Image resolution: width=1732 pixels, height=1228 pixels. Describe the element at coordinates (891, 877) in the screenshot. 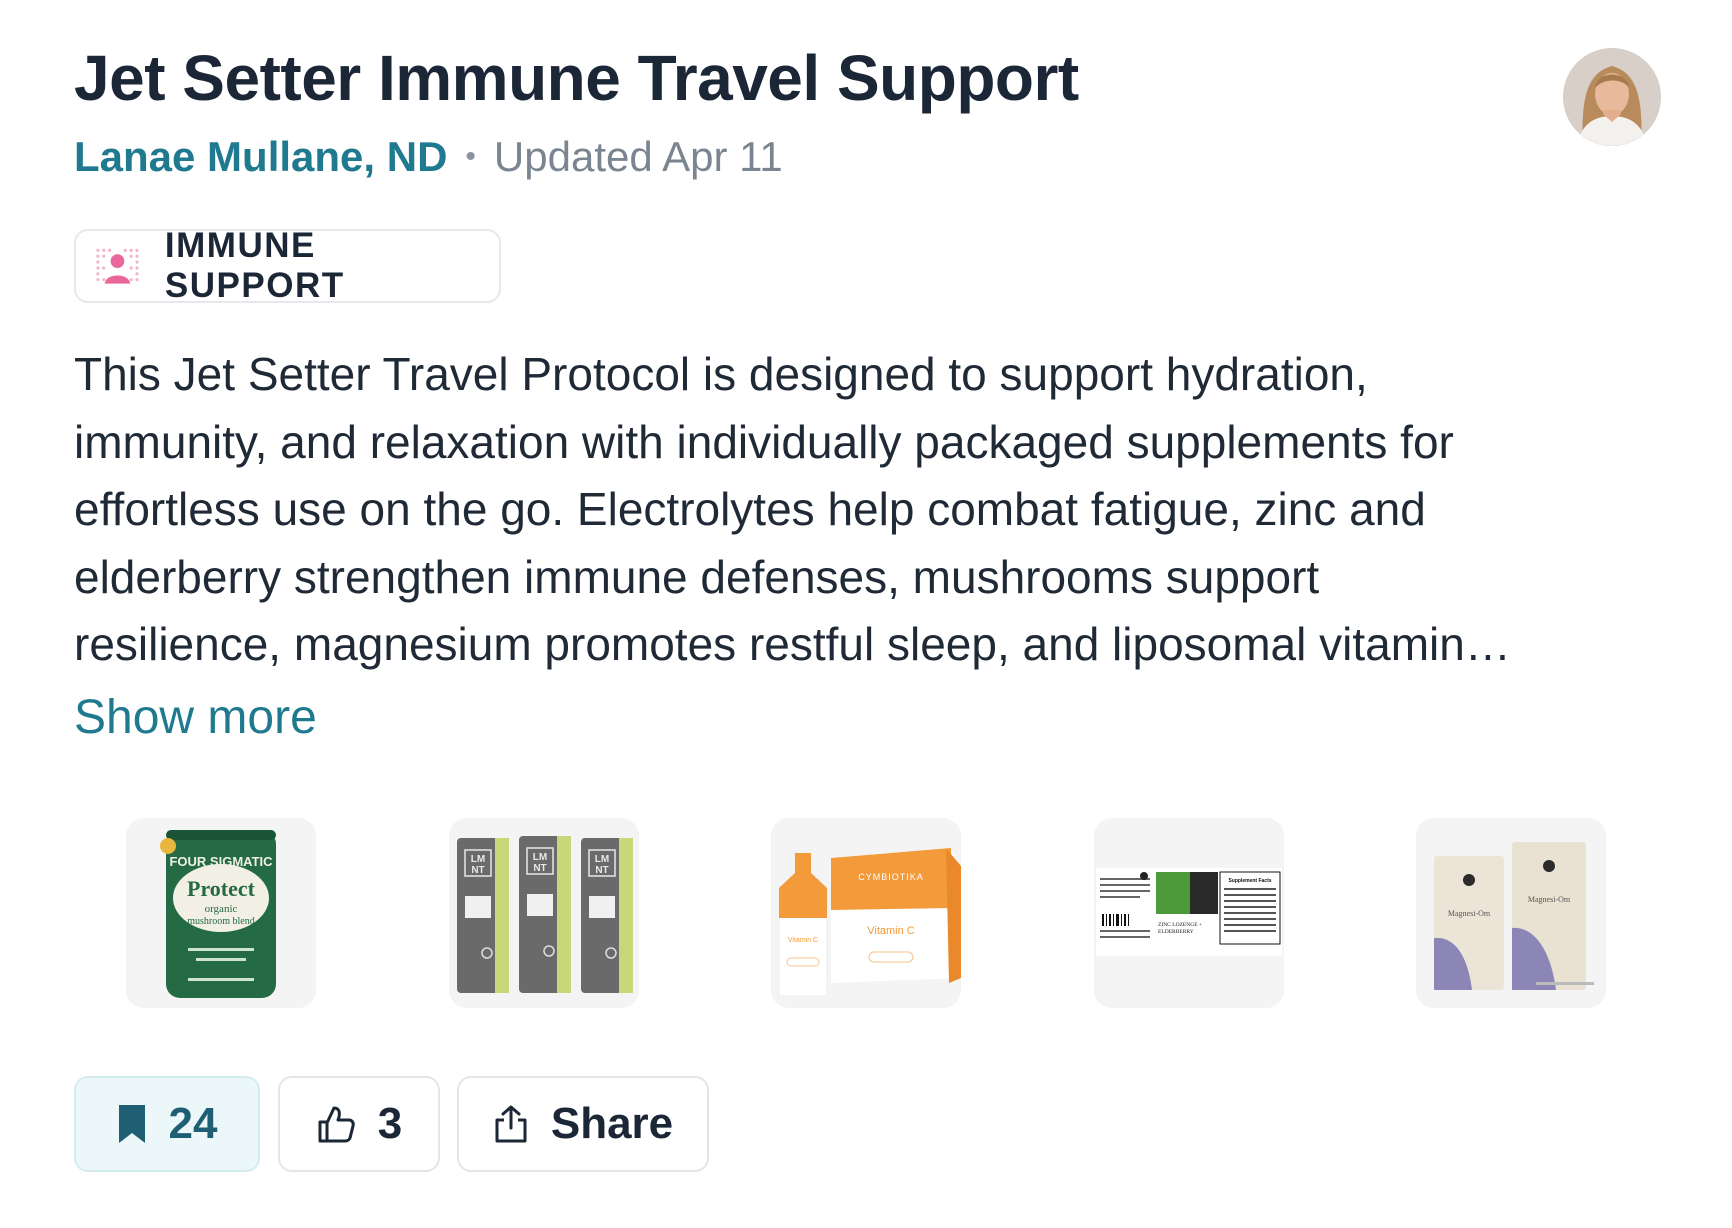

I see `product-label: CYMBIOTIKA` at that location.